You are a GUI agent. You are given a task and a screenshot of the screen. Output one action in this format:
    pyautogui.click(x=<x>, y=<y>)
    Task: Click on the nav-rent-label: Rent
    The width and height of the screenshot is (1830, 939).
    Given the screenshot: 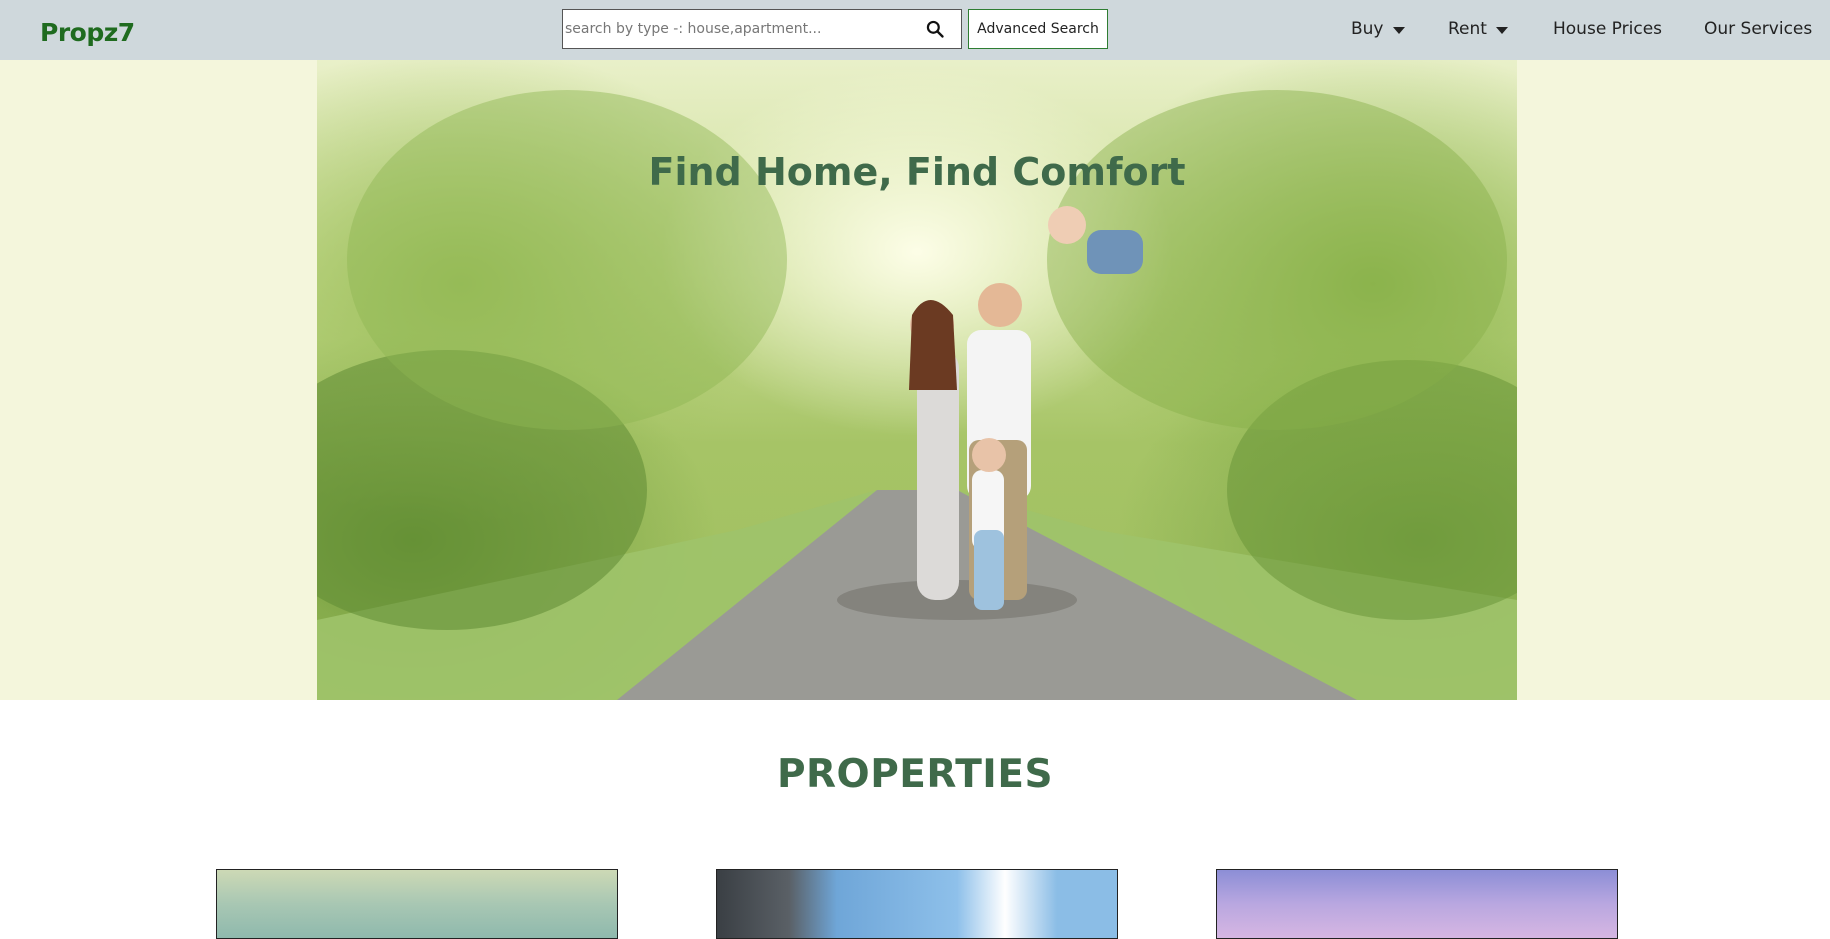 What is the action you would take?
    pyautogui.click(x=1467, y=29)
    